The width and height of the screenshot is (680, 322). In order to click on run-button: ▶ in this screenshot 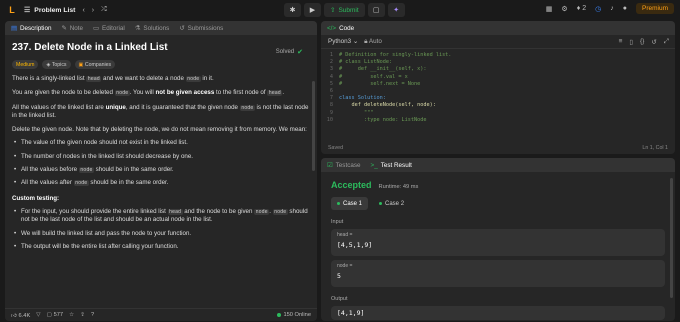, I will do `click(312, 10)`.